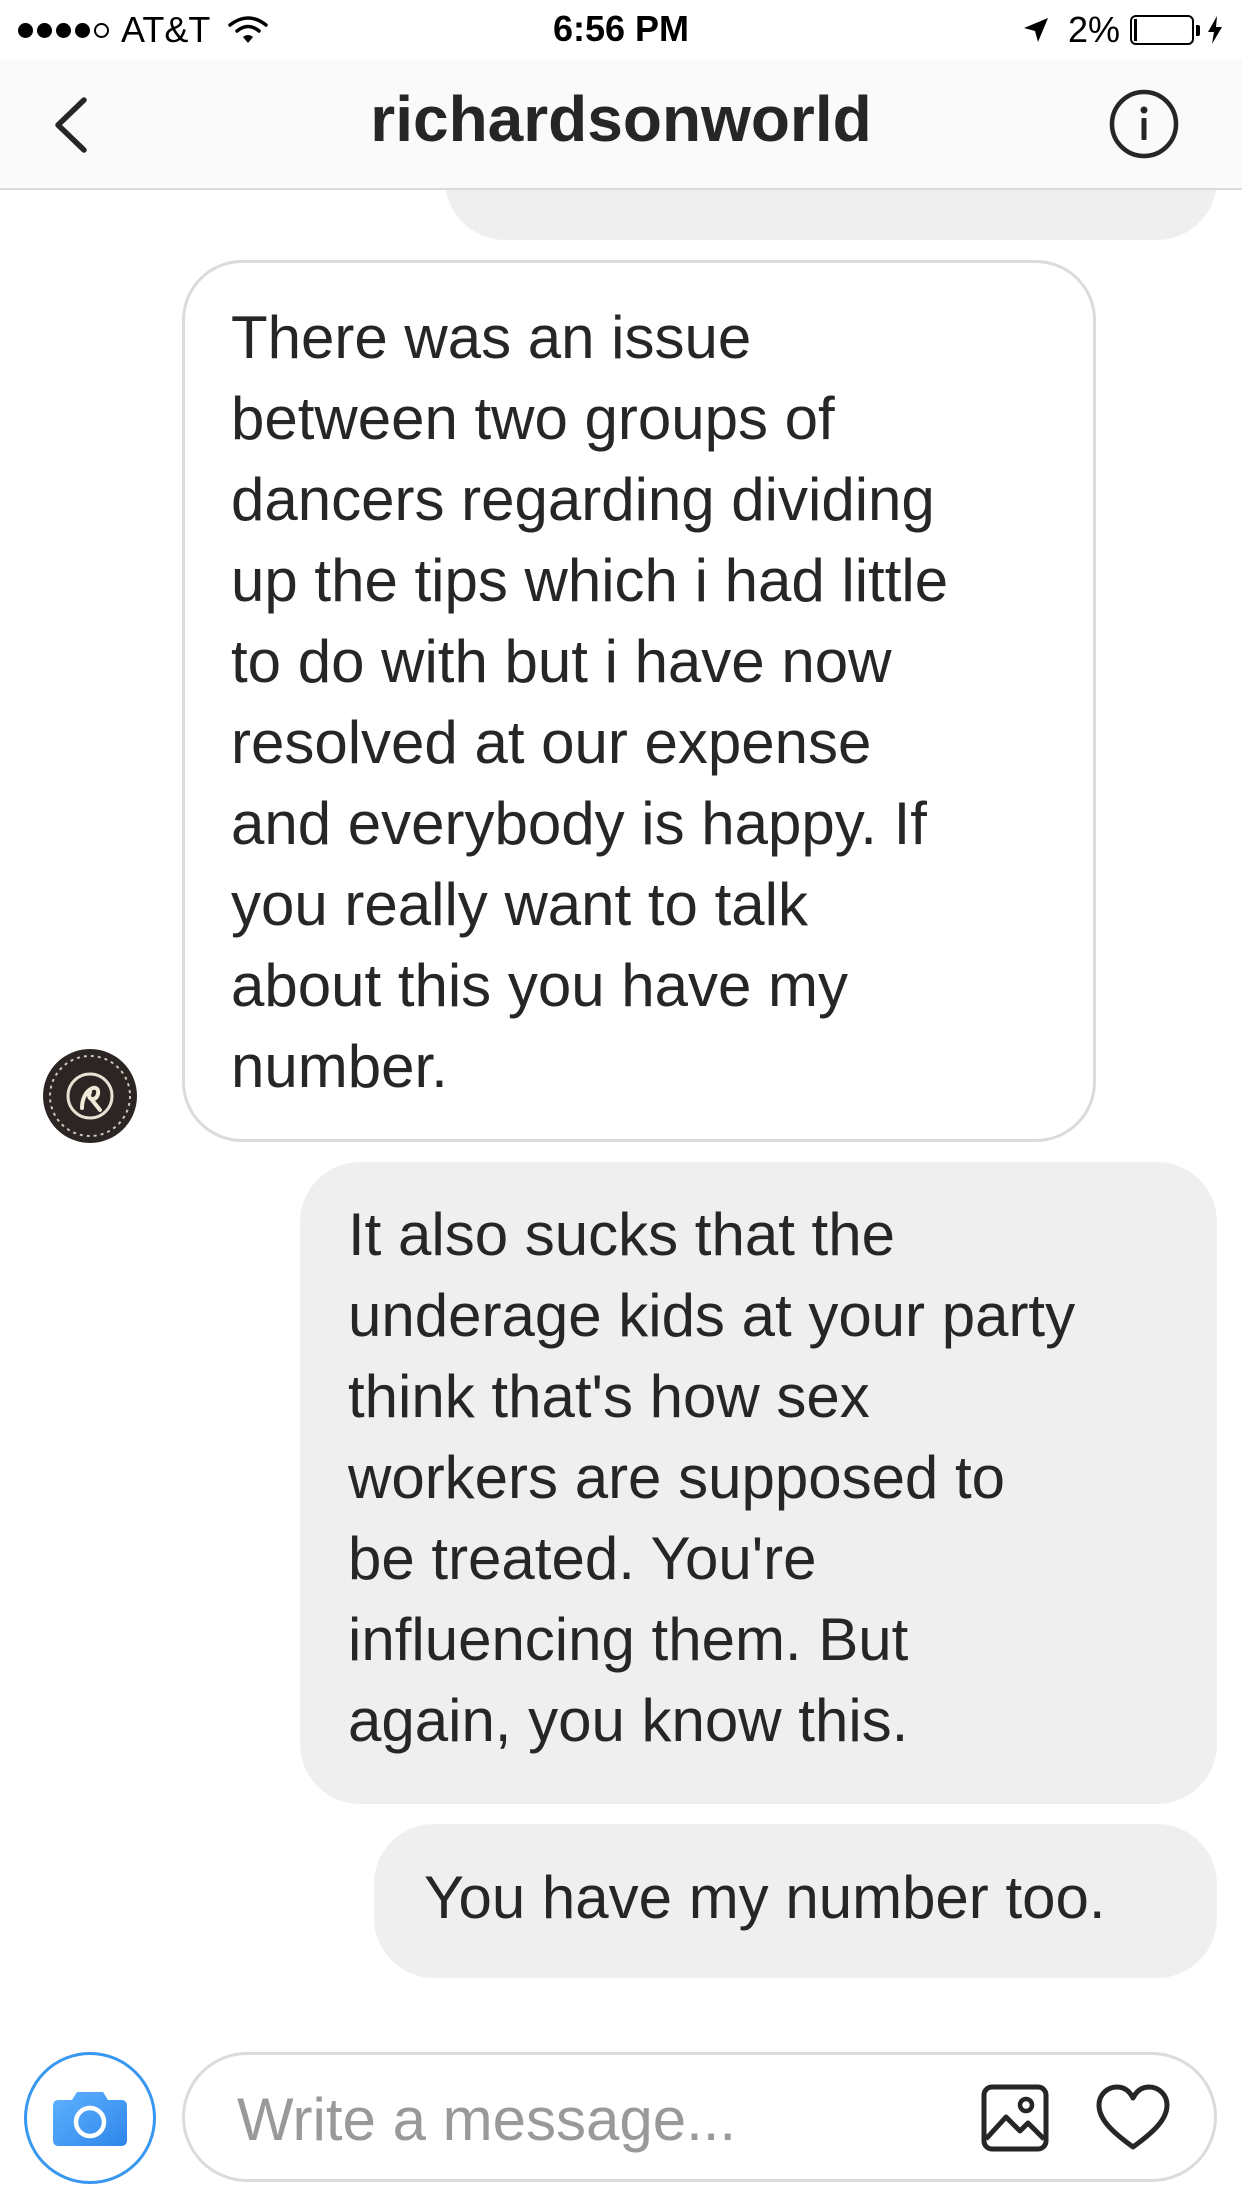 The width and height of the screenshot is (1242, 2208). I want to click on message-composer, so click(699, 2117).